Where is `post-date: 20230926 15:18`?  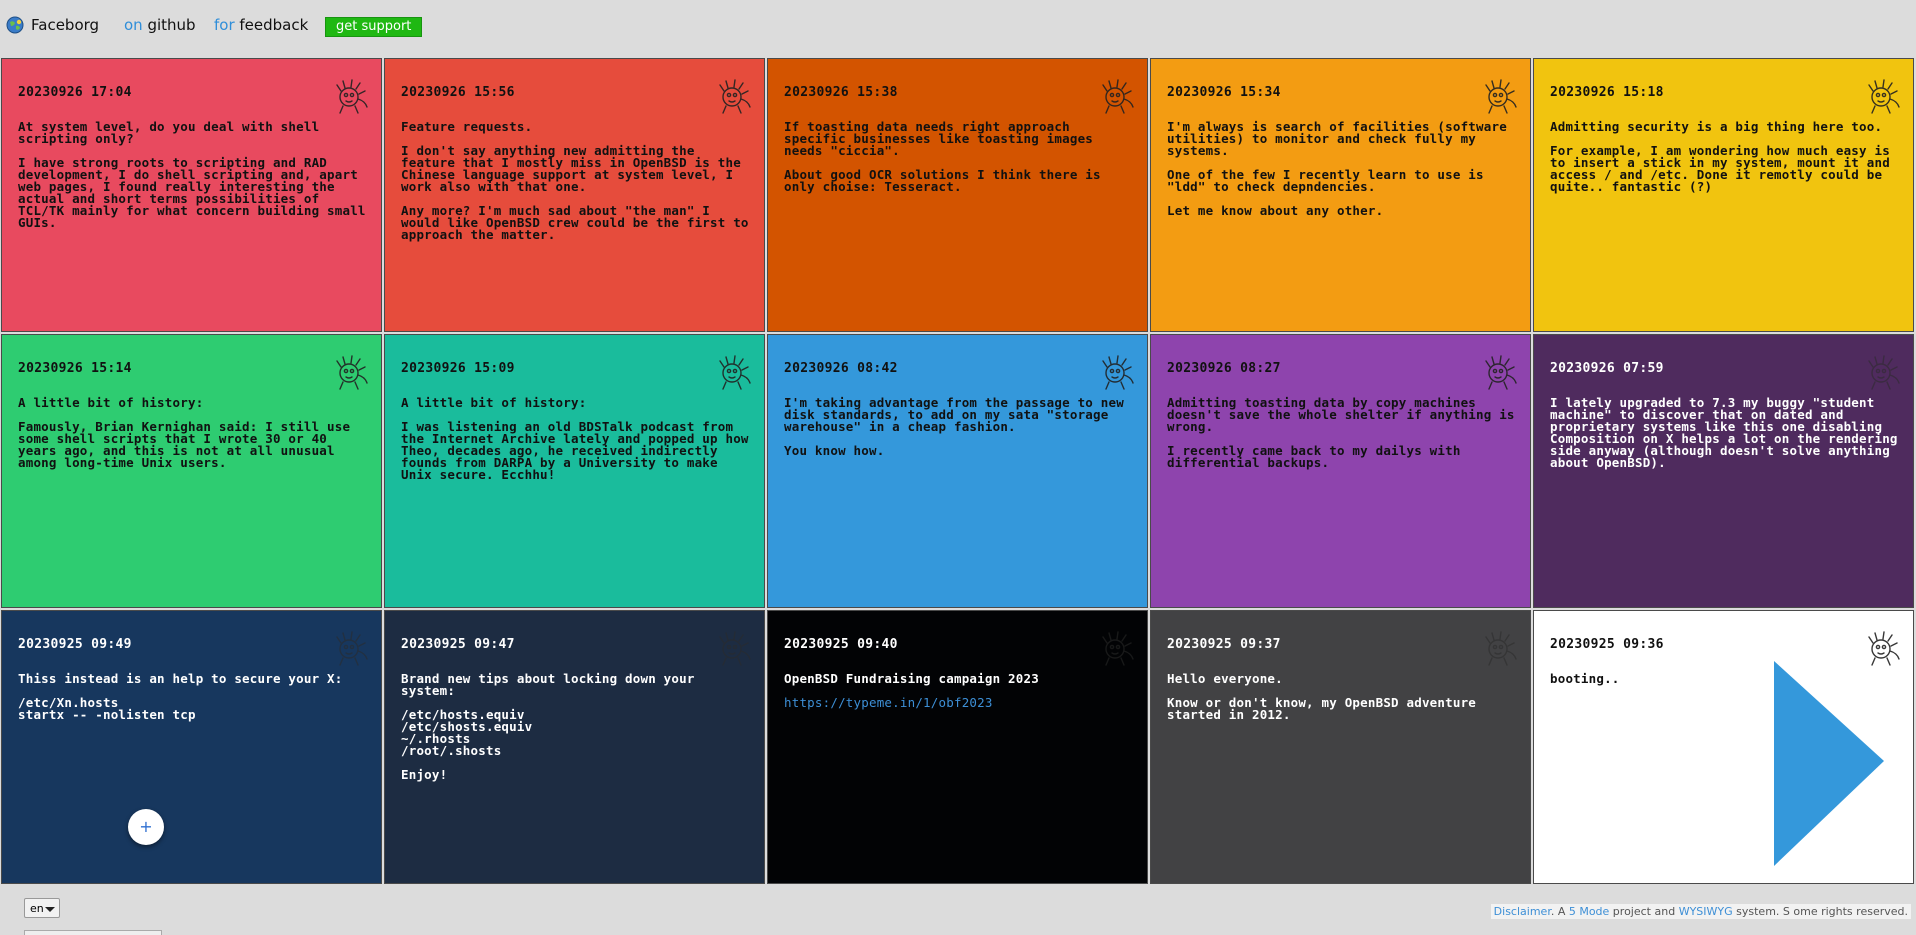
post-date: 20230926 15:18 is located at coordinates (1607, 92).